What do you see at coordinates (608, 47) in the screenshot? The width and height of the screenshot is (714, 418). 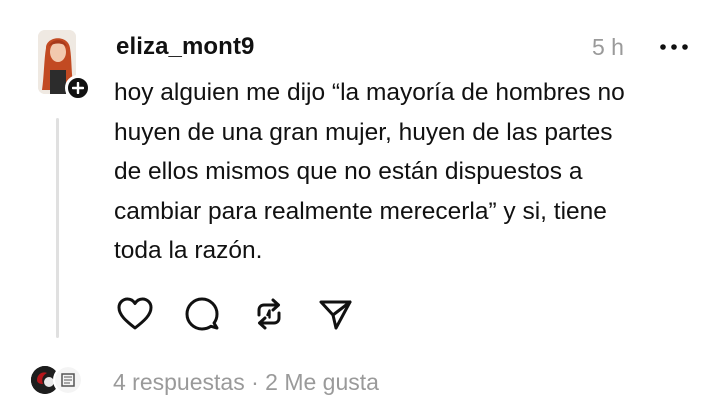 I see `post-time: 5 h` at bounding box center [608, 47].